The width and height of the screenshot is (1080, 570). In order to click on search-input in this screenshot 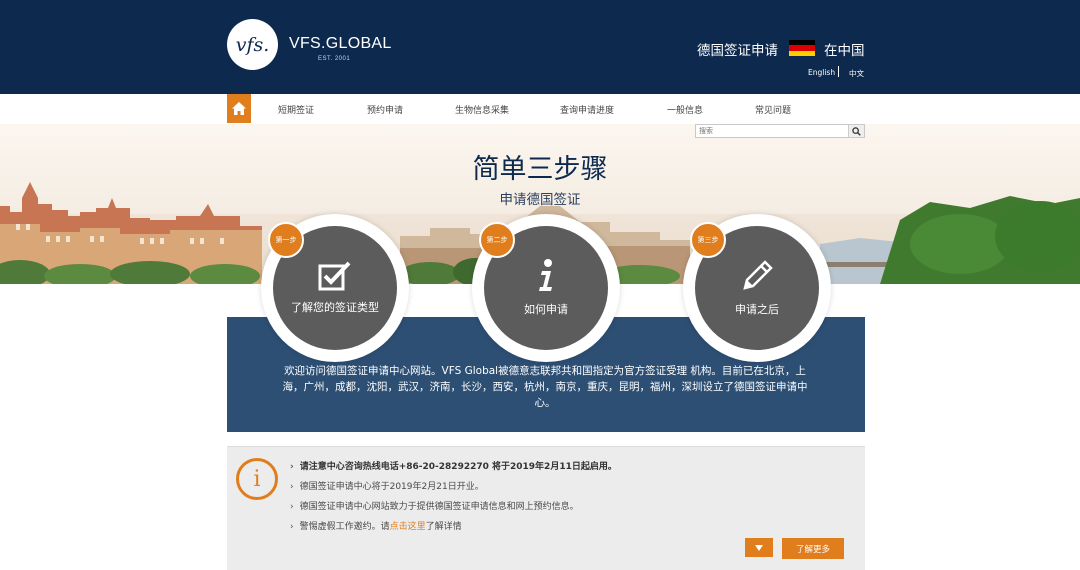, I will do `click(772, 131)`.